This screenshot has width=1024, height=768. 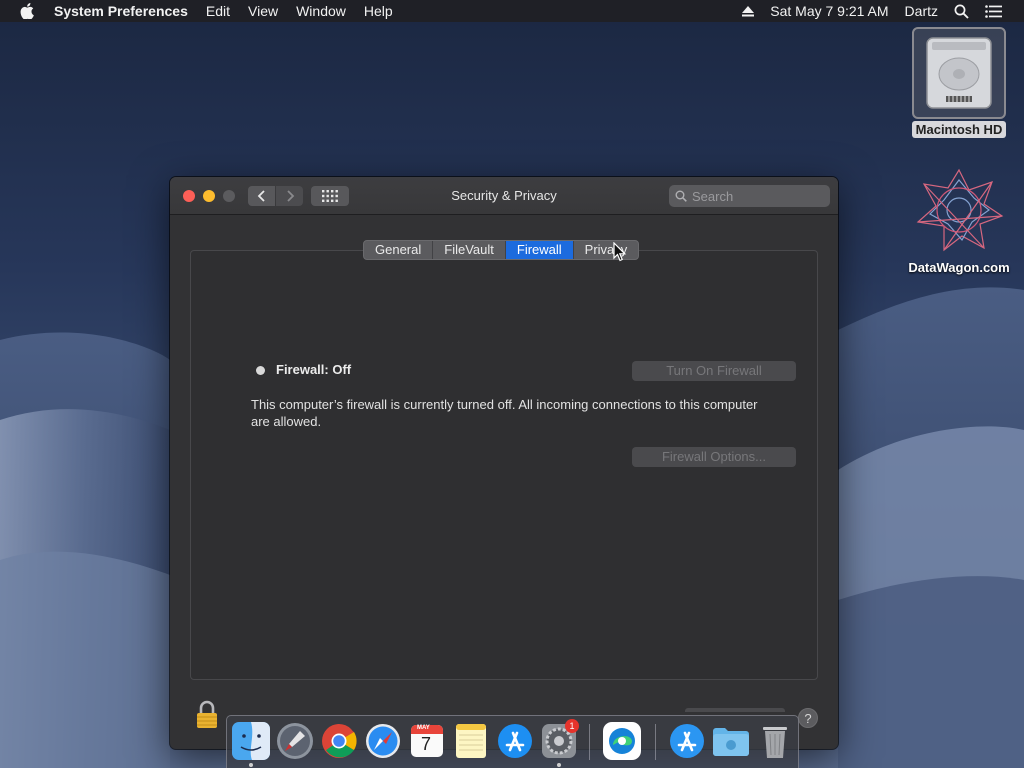 I want to click on hard-drive-icon, so click(x=959, y=73).